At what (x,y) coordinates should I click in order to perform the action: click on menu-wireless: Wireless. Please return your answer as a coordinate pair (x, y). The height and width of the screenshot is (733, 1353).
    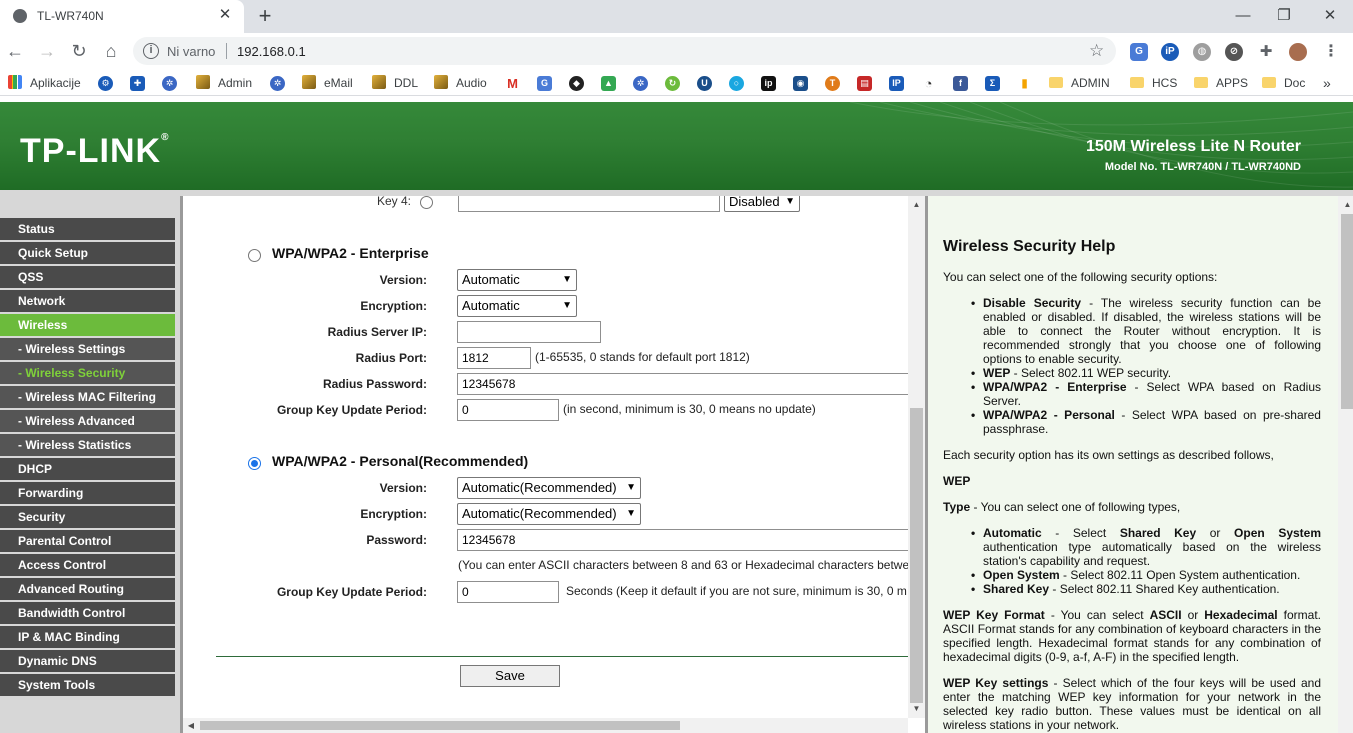
    Looking at the image, I should click on (87, 325).